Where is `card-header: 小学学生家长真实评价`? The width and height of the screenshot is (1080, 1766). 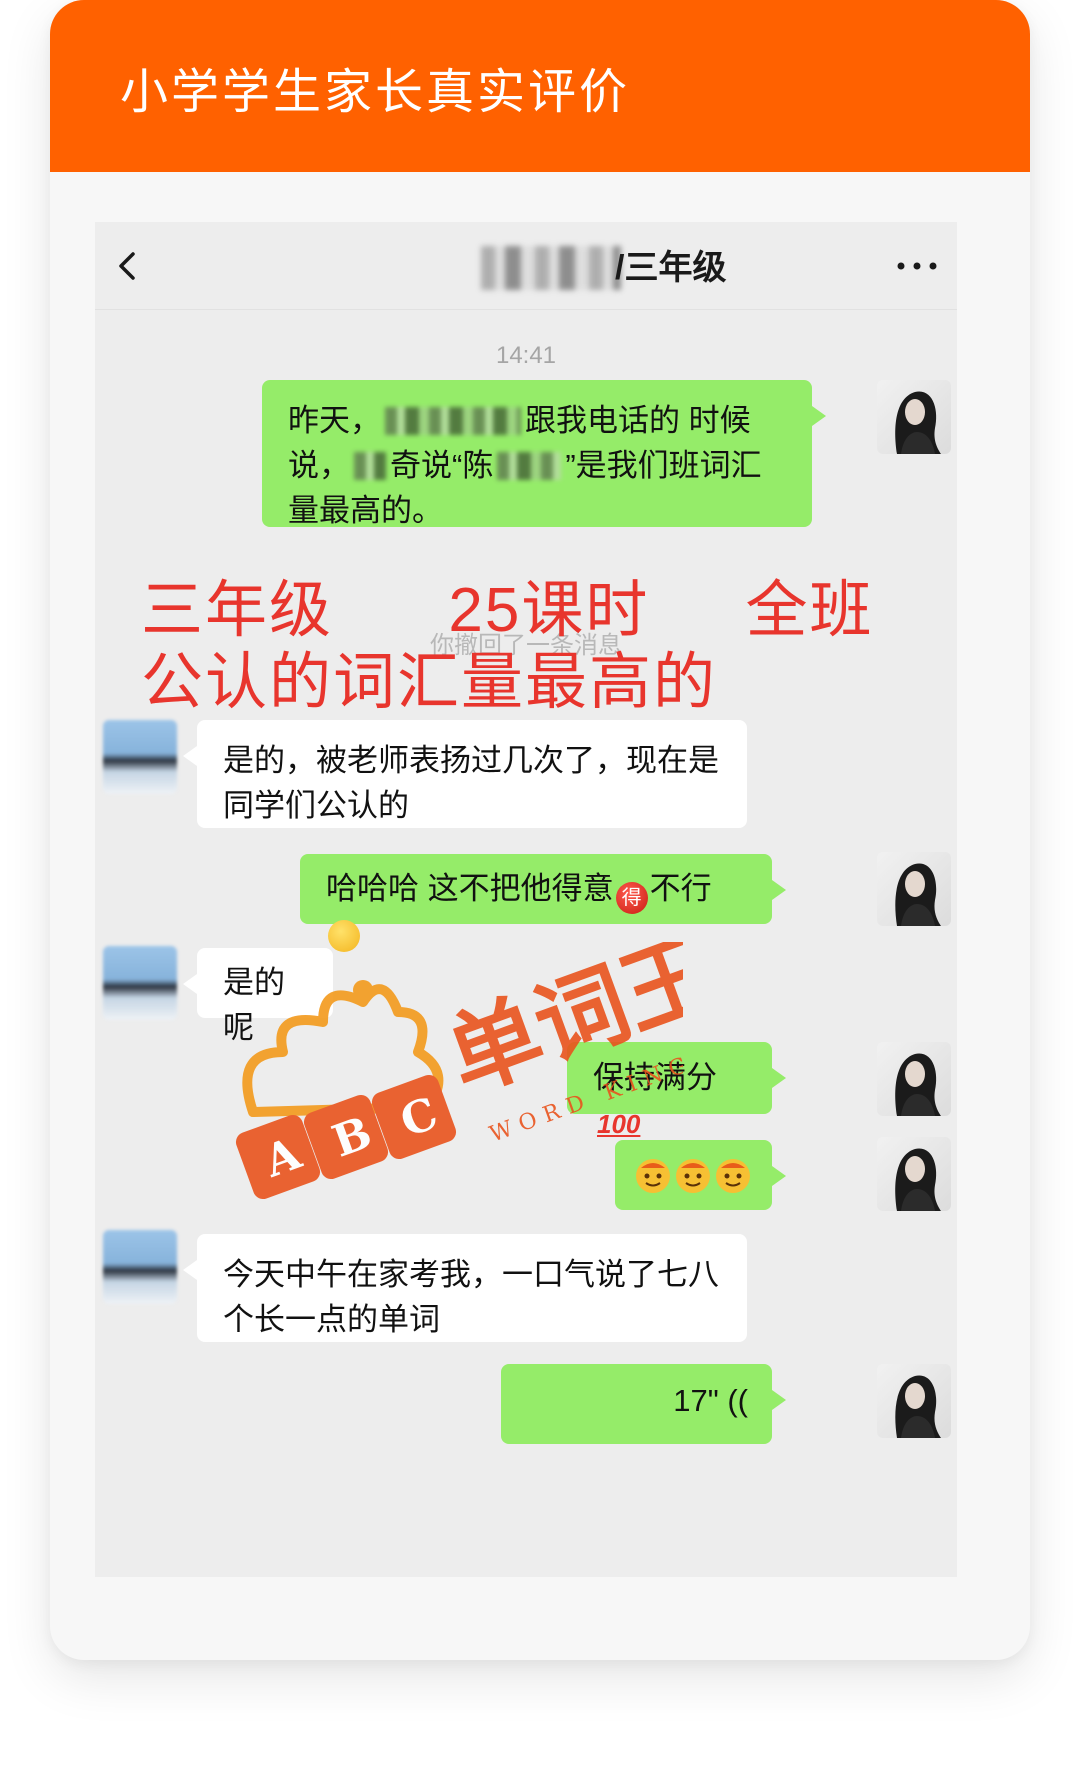
card-header: 小学学生家长真实评价 is located at coordinates (540, 86).